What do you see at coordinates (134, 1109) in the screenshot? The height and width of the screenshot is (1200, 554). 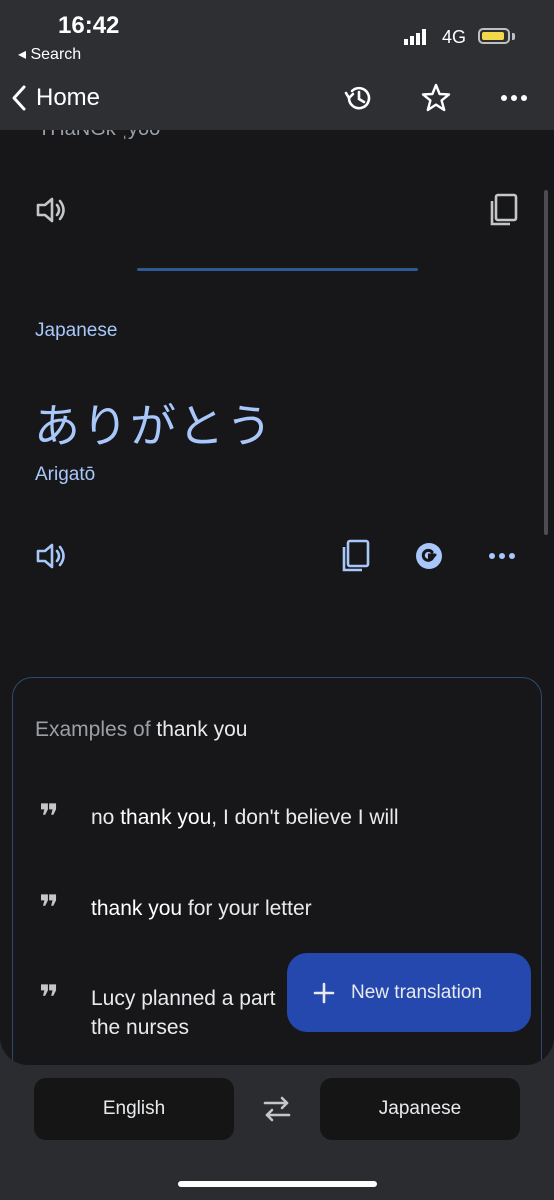 I see `source-language-button: English` at bounding box center [134, 1109].